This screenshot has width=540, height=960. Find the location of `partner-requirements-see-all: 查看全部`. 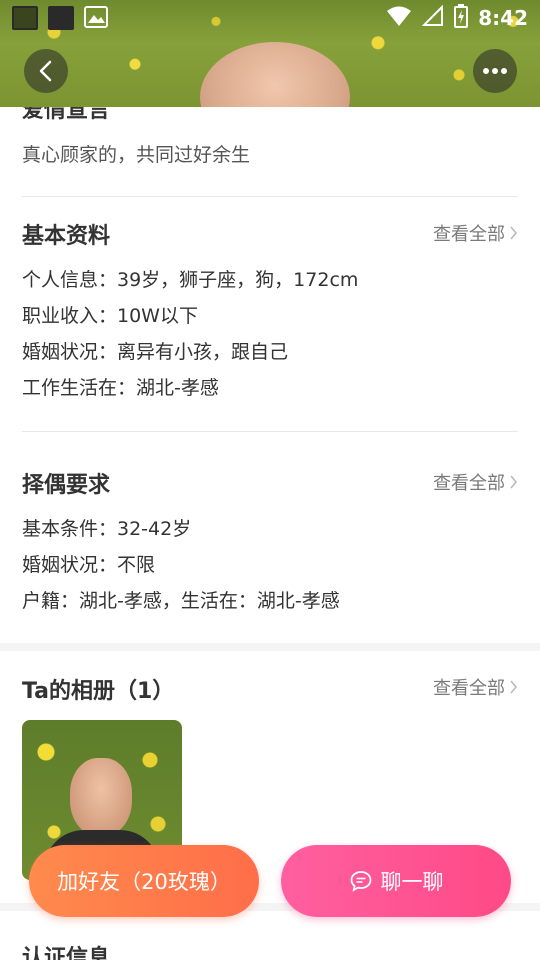

partner-requirements-see-all: 查看全部 is located at coordinates (475, 482).